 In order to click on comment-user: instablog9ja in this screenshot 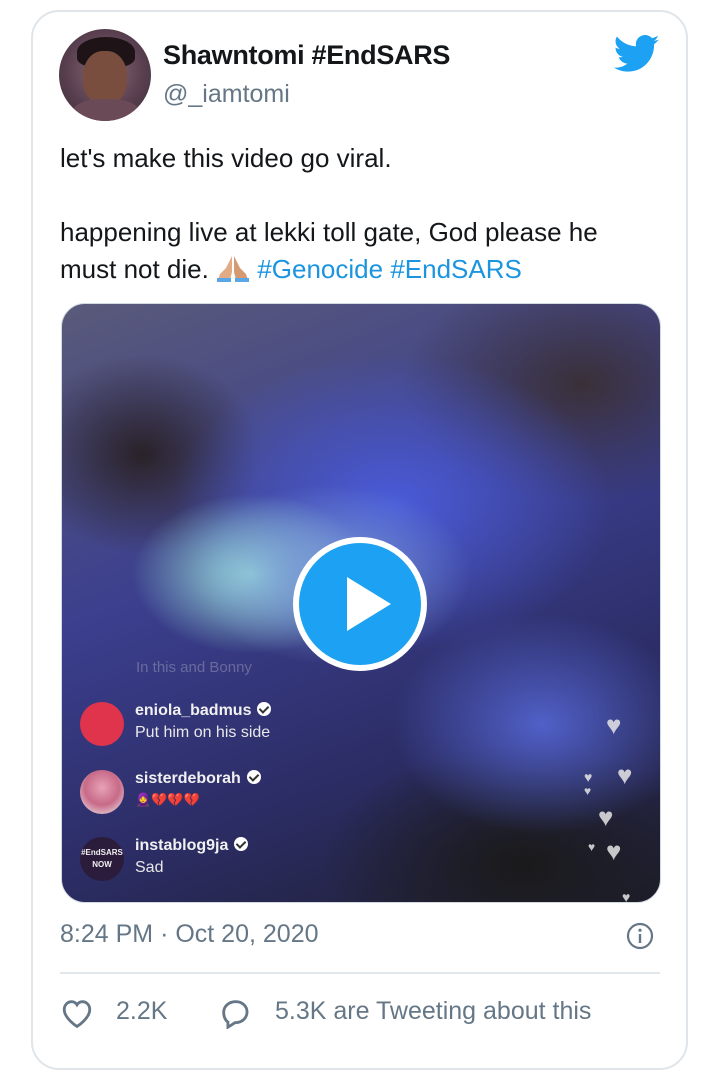, I will do `click(192, 846)`.